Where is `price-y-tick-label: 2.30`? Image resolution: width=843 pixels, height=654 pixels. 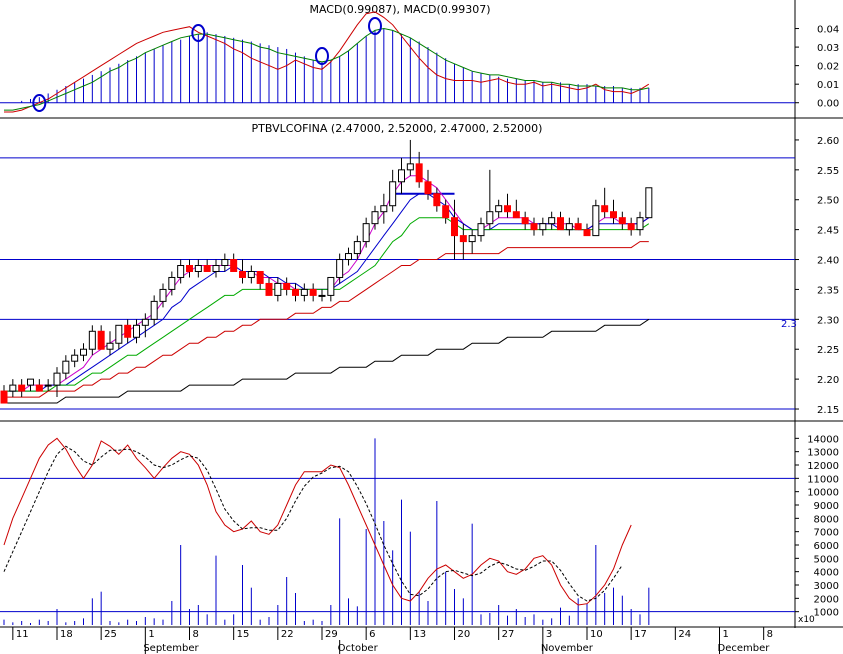
price-y-tick-label: 2.30 is located at coordinates (828, 320).